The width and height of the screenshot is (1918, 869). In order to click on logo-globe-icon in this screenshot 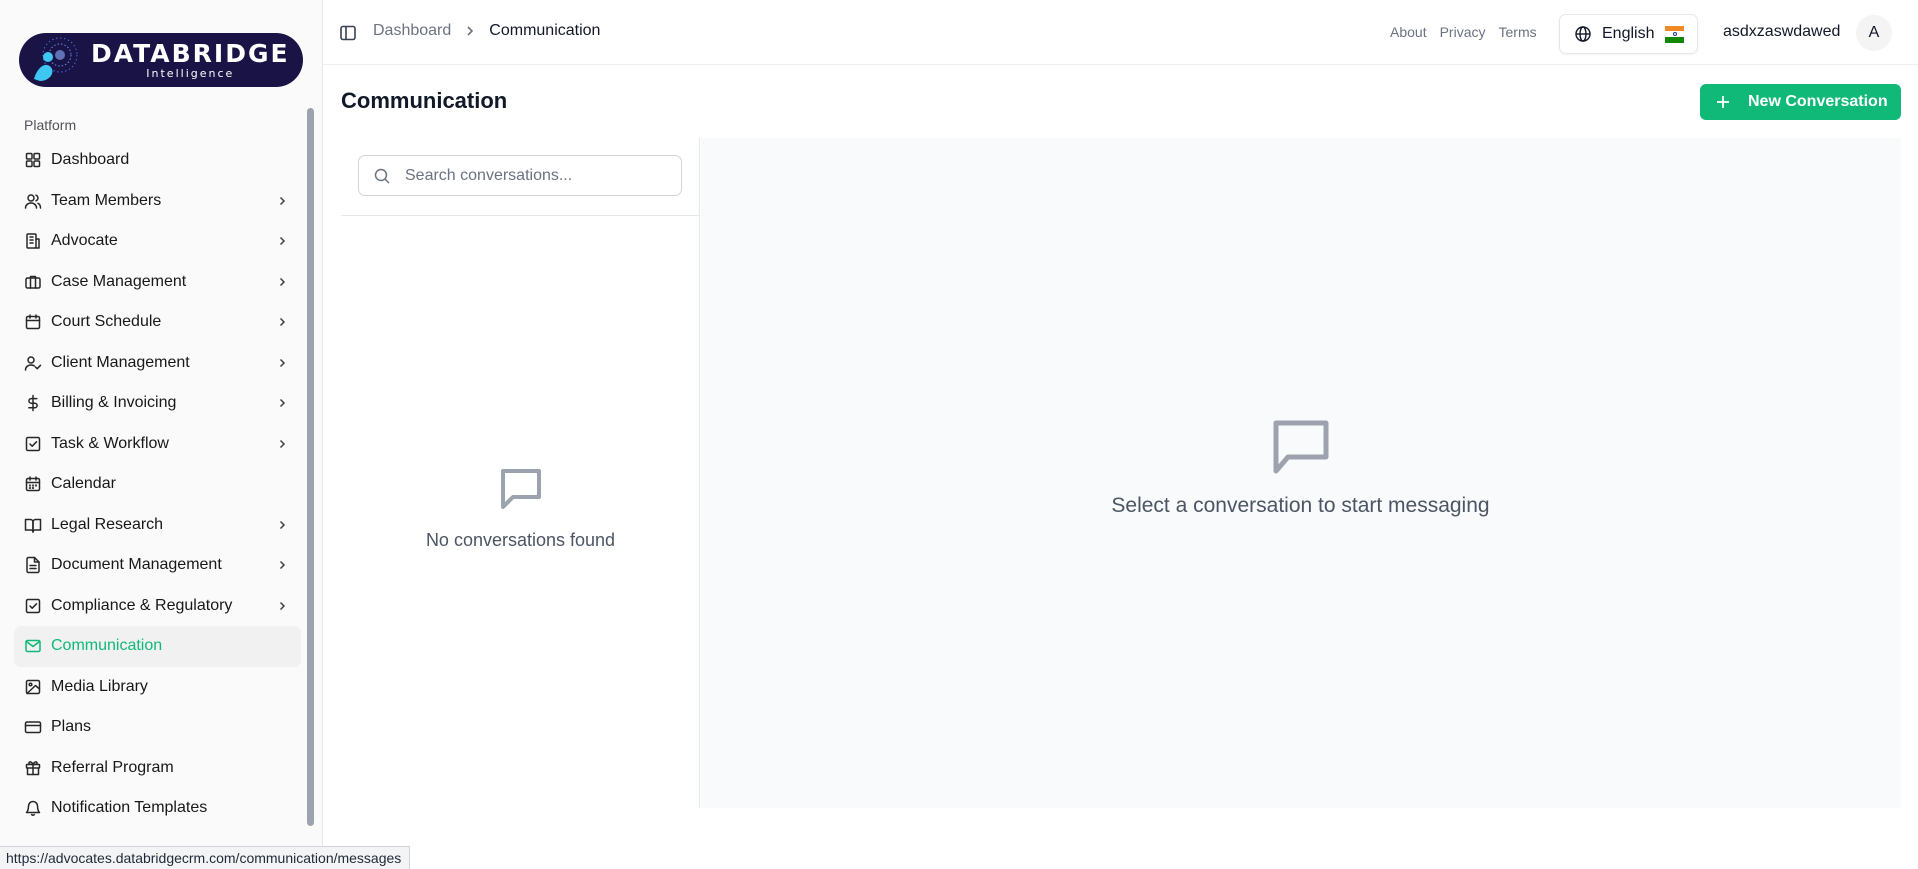, I will do `click(54, 60)`.